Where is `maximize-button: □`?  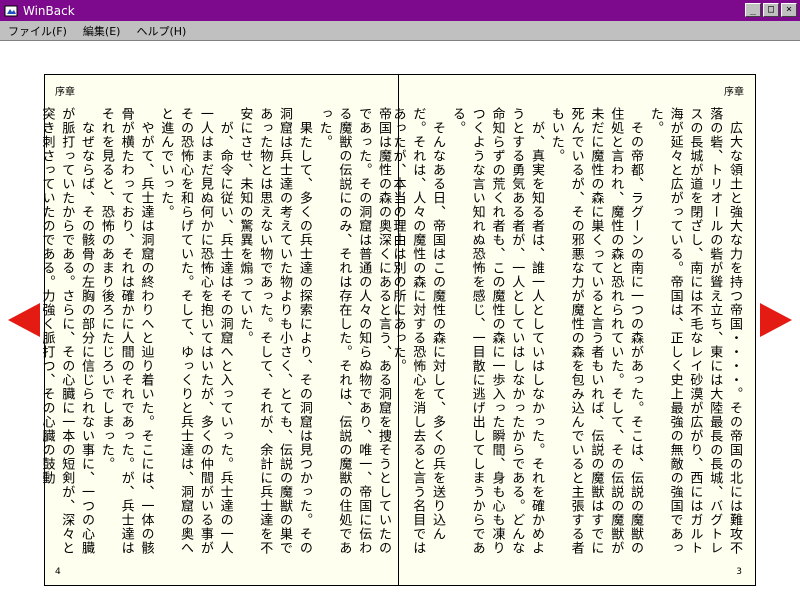
maximize-button: □ is located at coordinates (771, 10).